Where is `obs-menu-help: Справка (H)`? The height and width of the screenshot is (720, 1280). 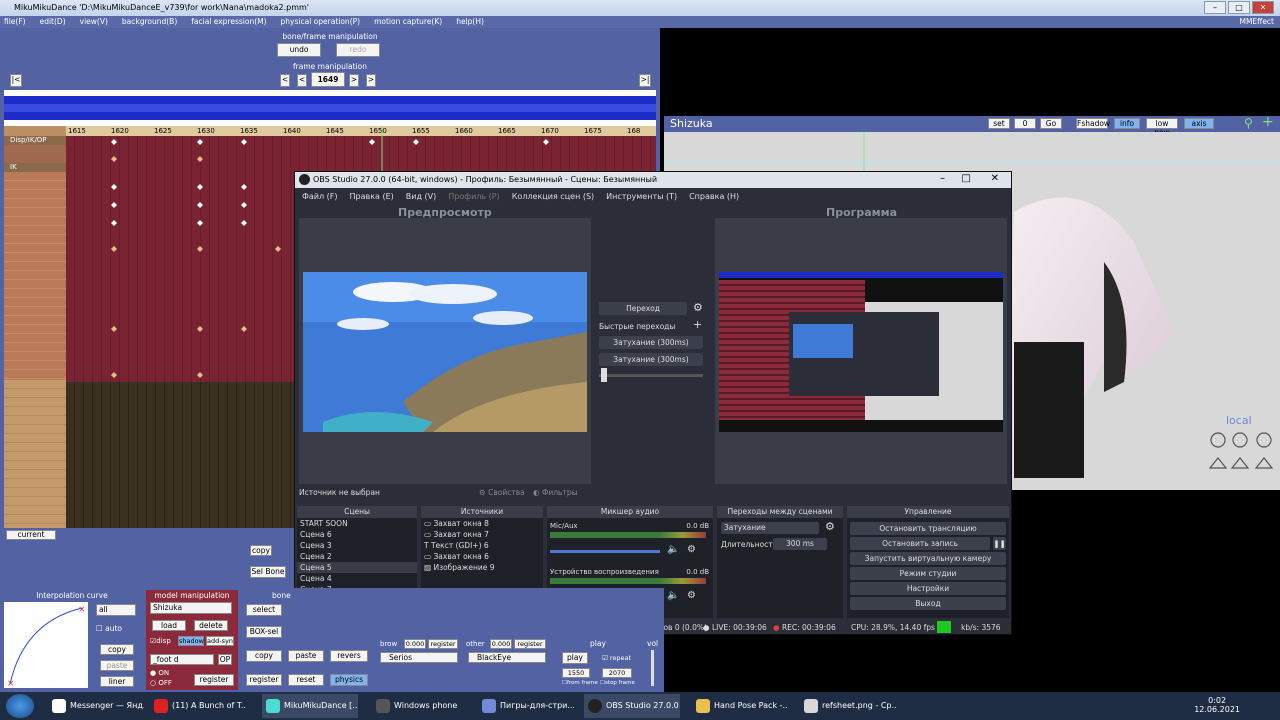 obs-menu-help: Справка (H) is located at coordinates (714, 197).